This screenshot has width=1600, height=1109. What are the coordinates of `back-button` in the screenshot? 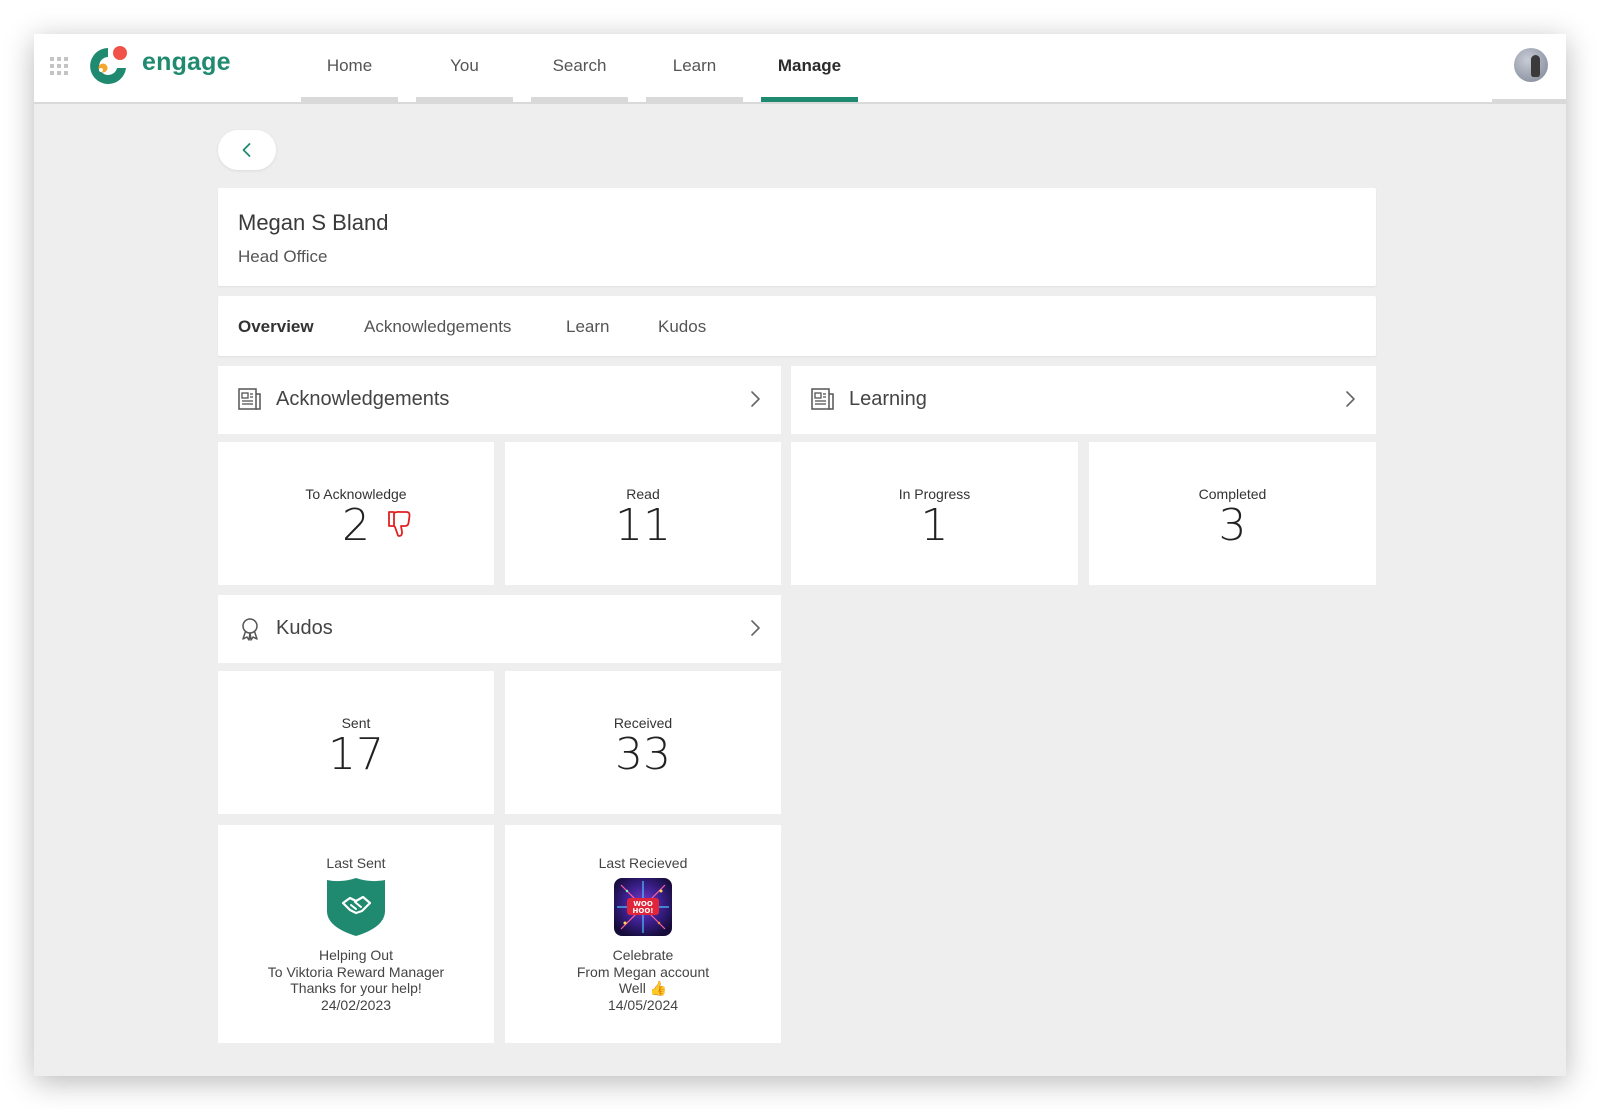 It's located at (247, 150).